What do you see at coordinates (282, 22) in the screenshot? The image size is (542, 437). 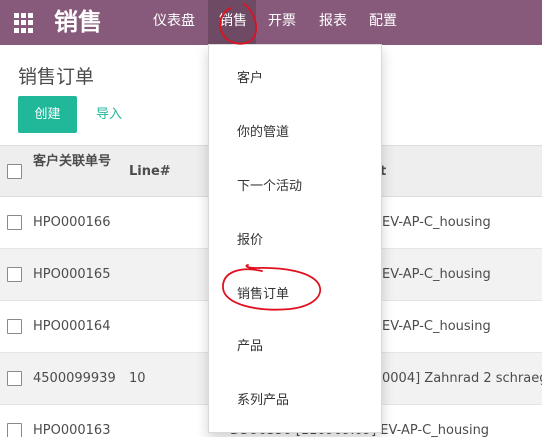 I see `nav-invoicing: 开票` at bounding box center [282, 22].